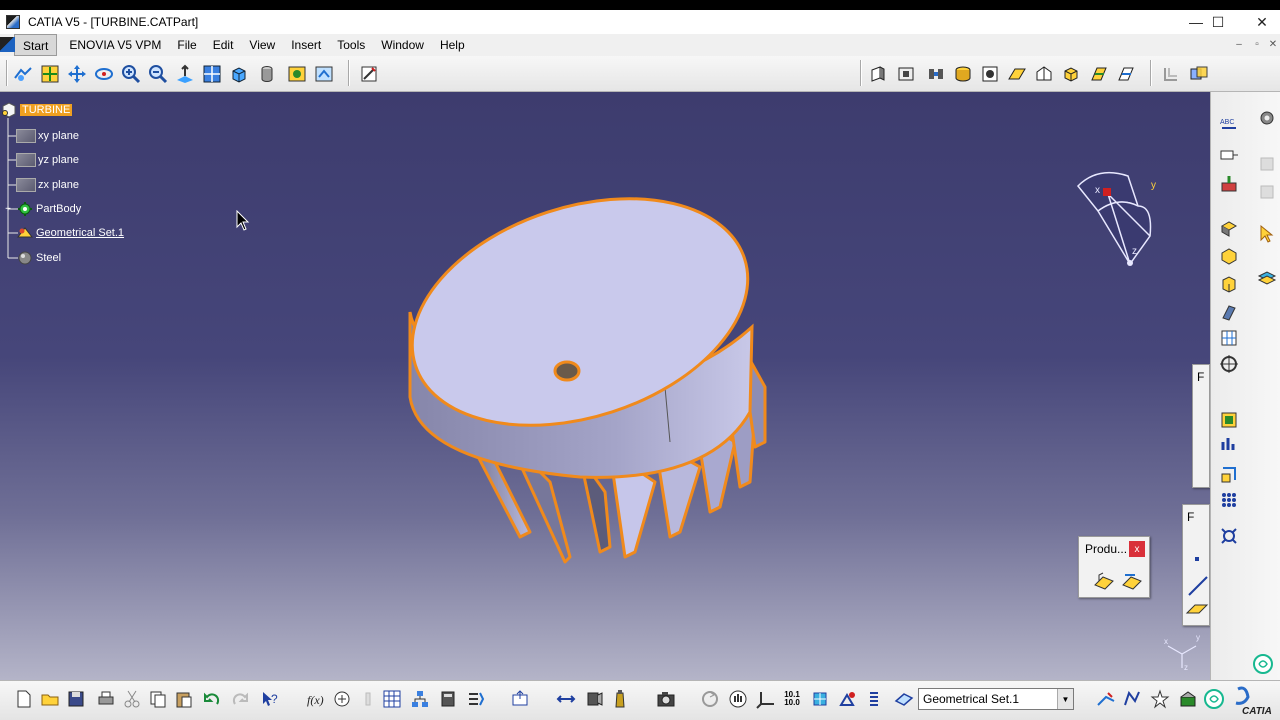 Image resolution: width=1280 pixels, height=720 pixels. Describe the element at coordinates (324, 74) in the screenshot. I see `swap-space-icon` at that location.